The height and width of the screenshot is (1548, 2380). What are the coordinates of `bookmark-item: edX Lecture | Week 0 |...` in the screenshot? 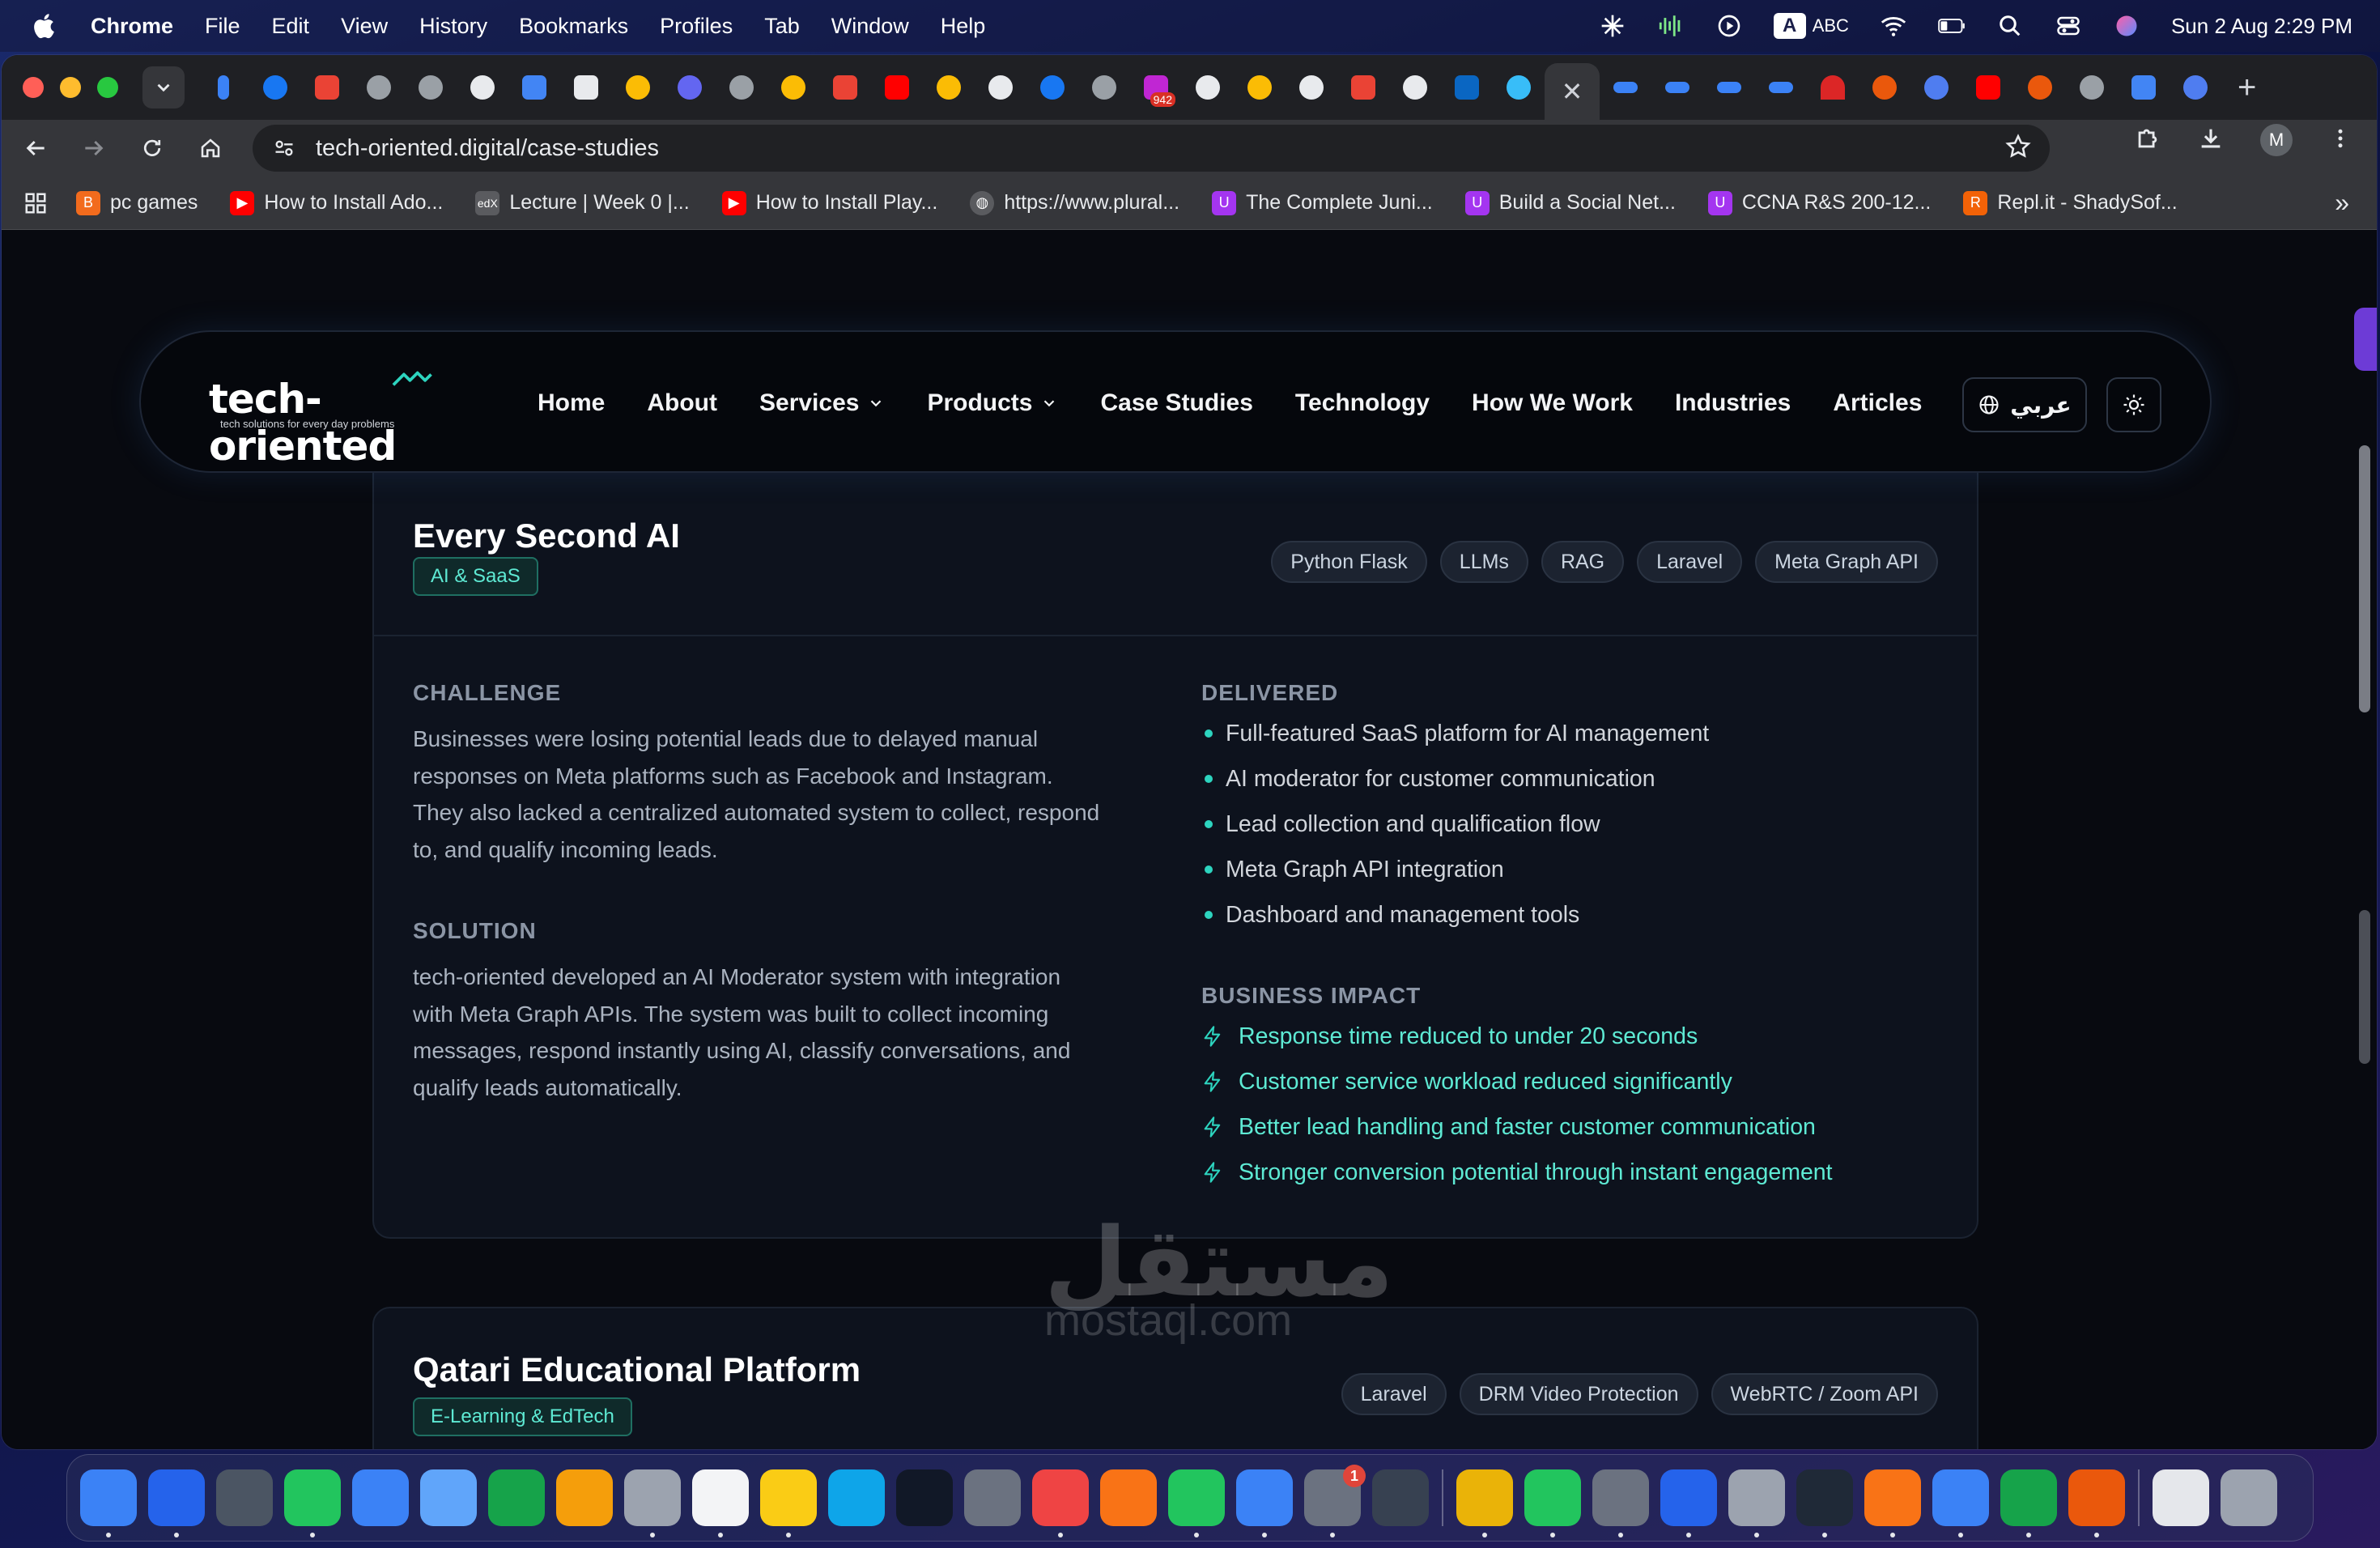 It's located at (582, 202).